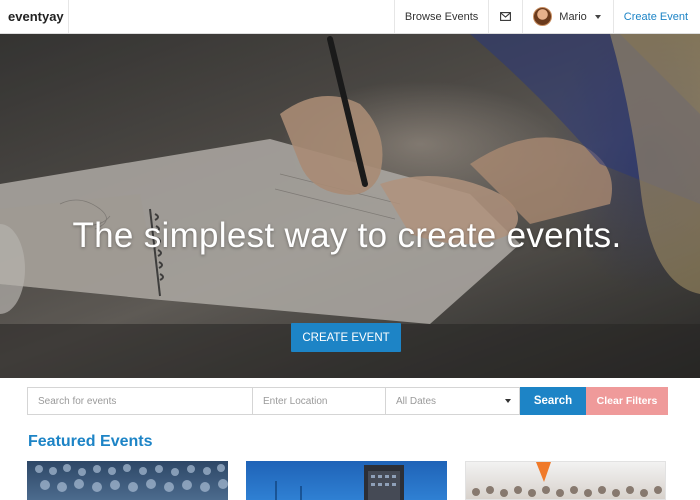 The height and width of the screenshot is (500, 700). I want to click on search-button: Search, so click(553, 401).